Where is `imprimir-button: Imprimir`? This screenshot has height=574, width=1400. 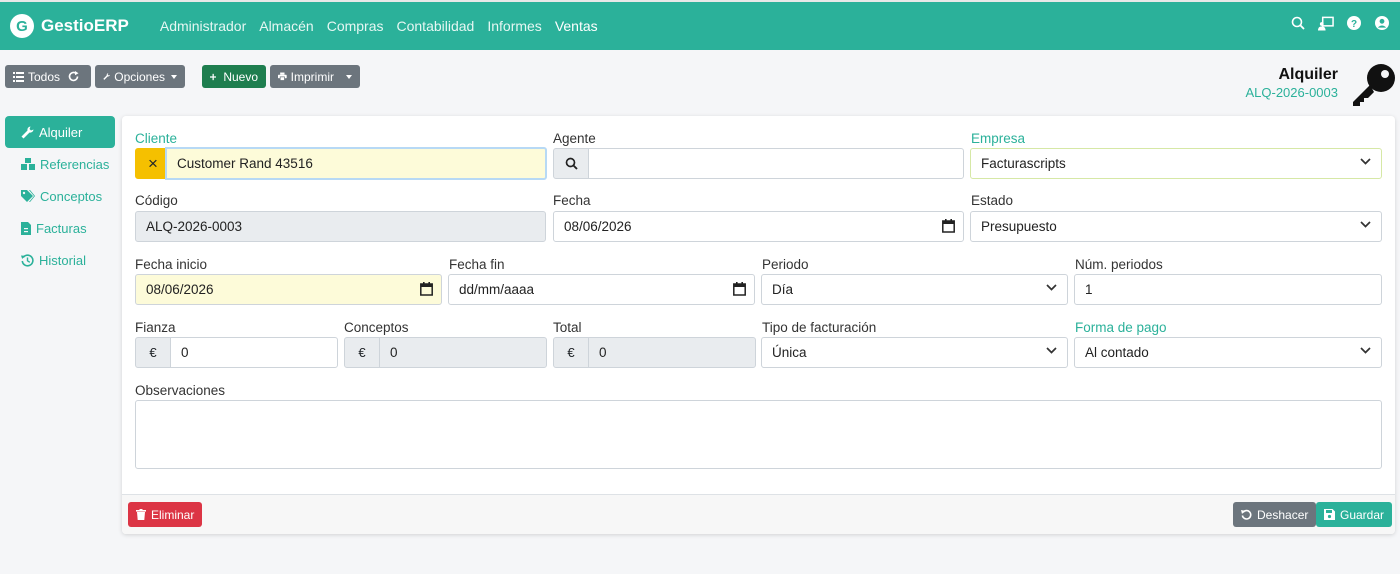
imprimir-button: Imprimir is located at coordinates (315, 76).